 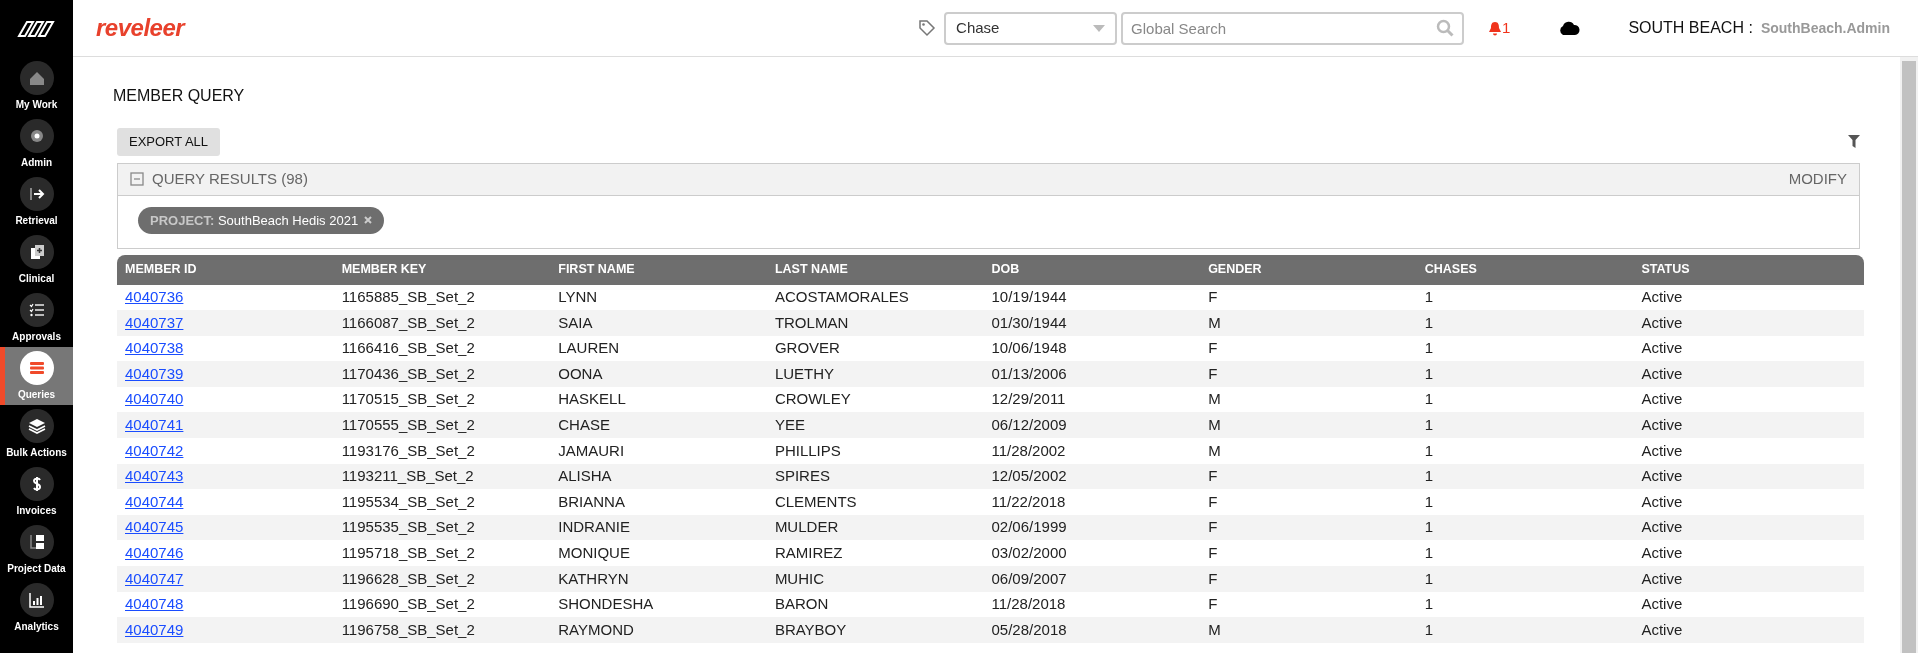 What do you see at coordinates (1308, 269) in the screenshot?
I see `column-header: GENDER` at bounding box center [1308, 269].